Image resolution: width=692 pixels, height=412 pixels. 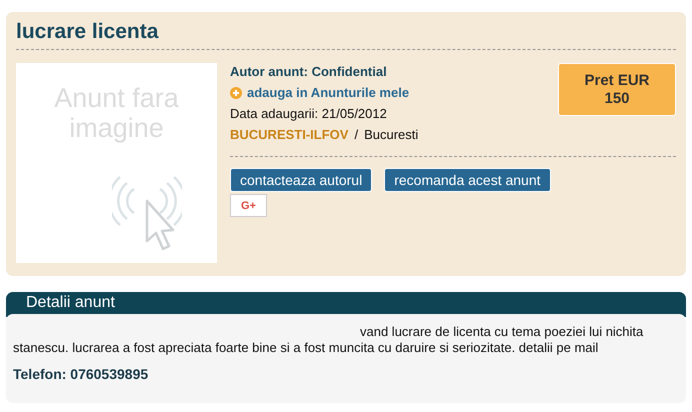 What do you see at coordinates (328, 92) in the screenshot?
I see `add-favorites-link: adauga in Anunturile mele` at bounding box center [328, 92].